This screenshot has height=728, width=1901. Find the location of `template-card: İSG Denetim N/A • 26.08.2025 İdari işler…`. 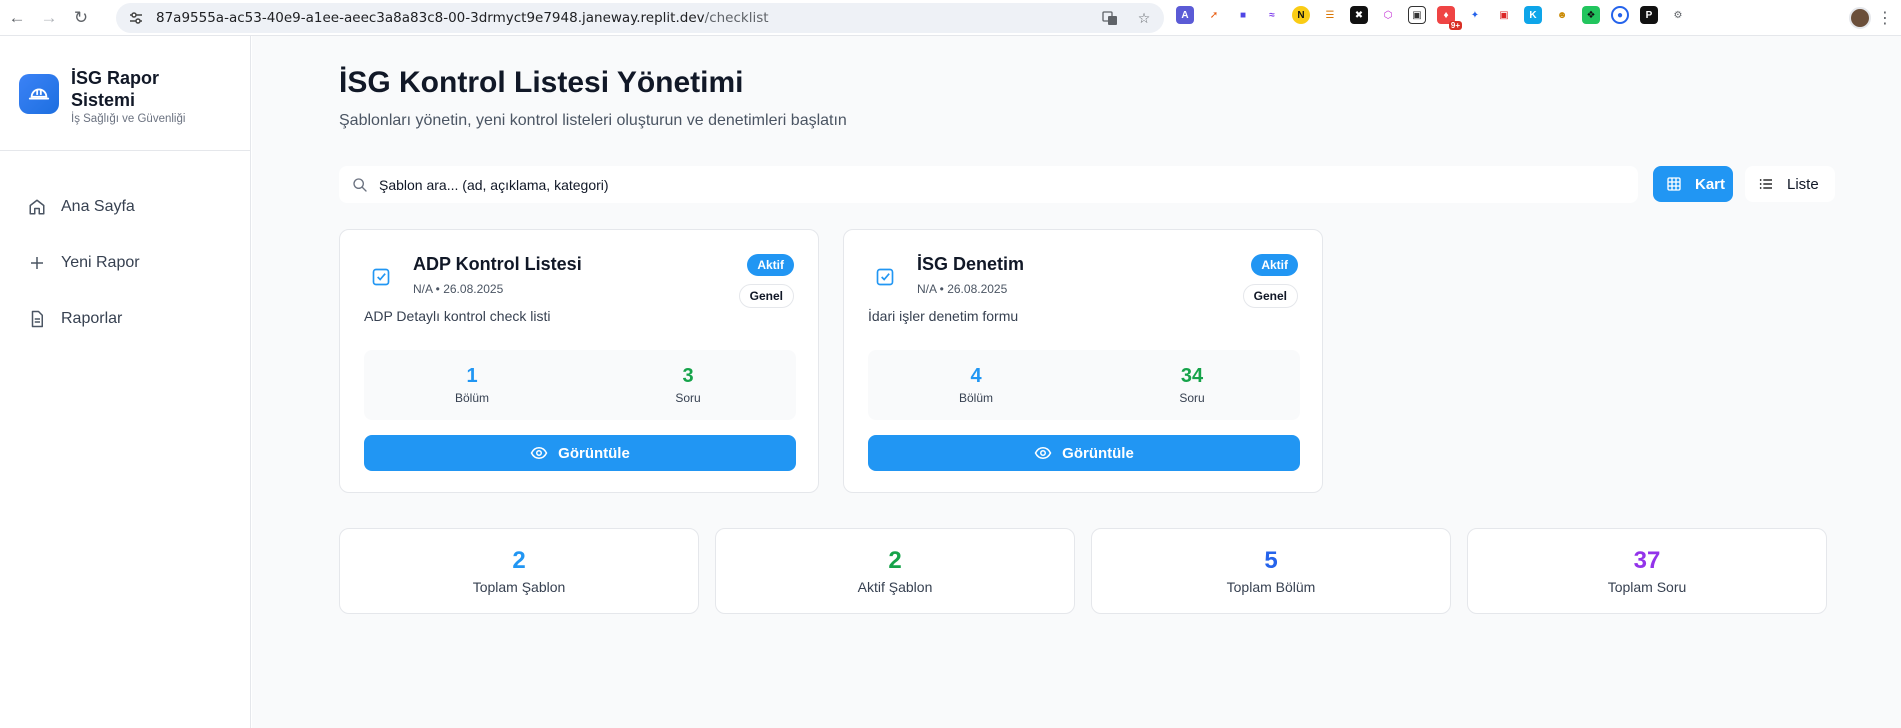

template-card: İSG Denetim N/A • 26.08.2025 İdari işler… is located at coordinates (1083, 361).